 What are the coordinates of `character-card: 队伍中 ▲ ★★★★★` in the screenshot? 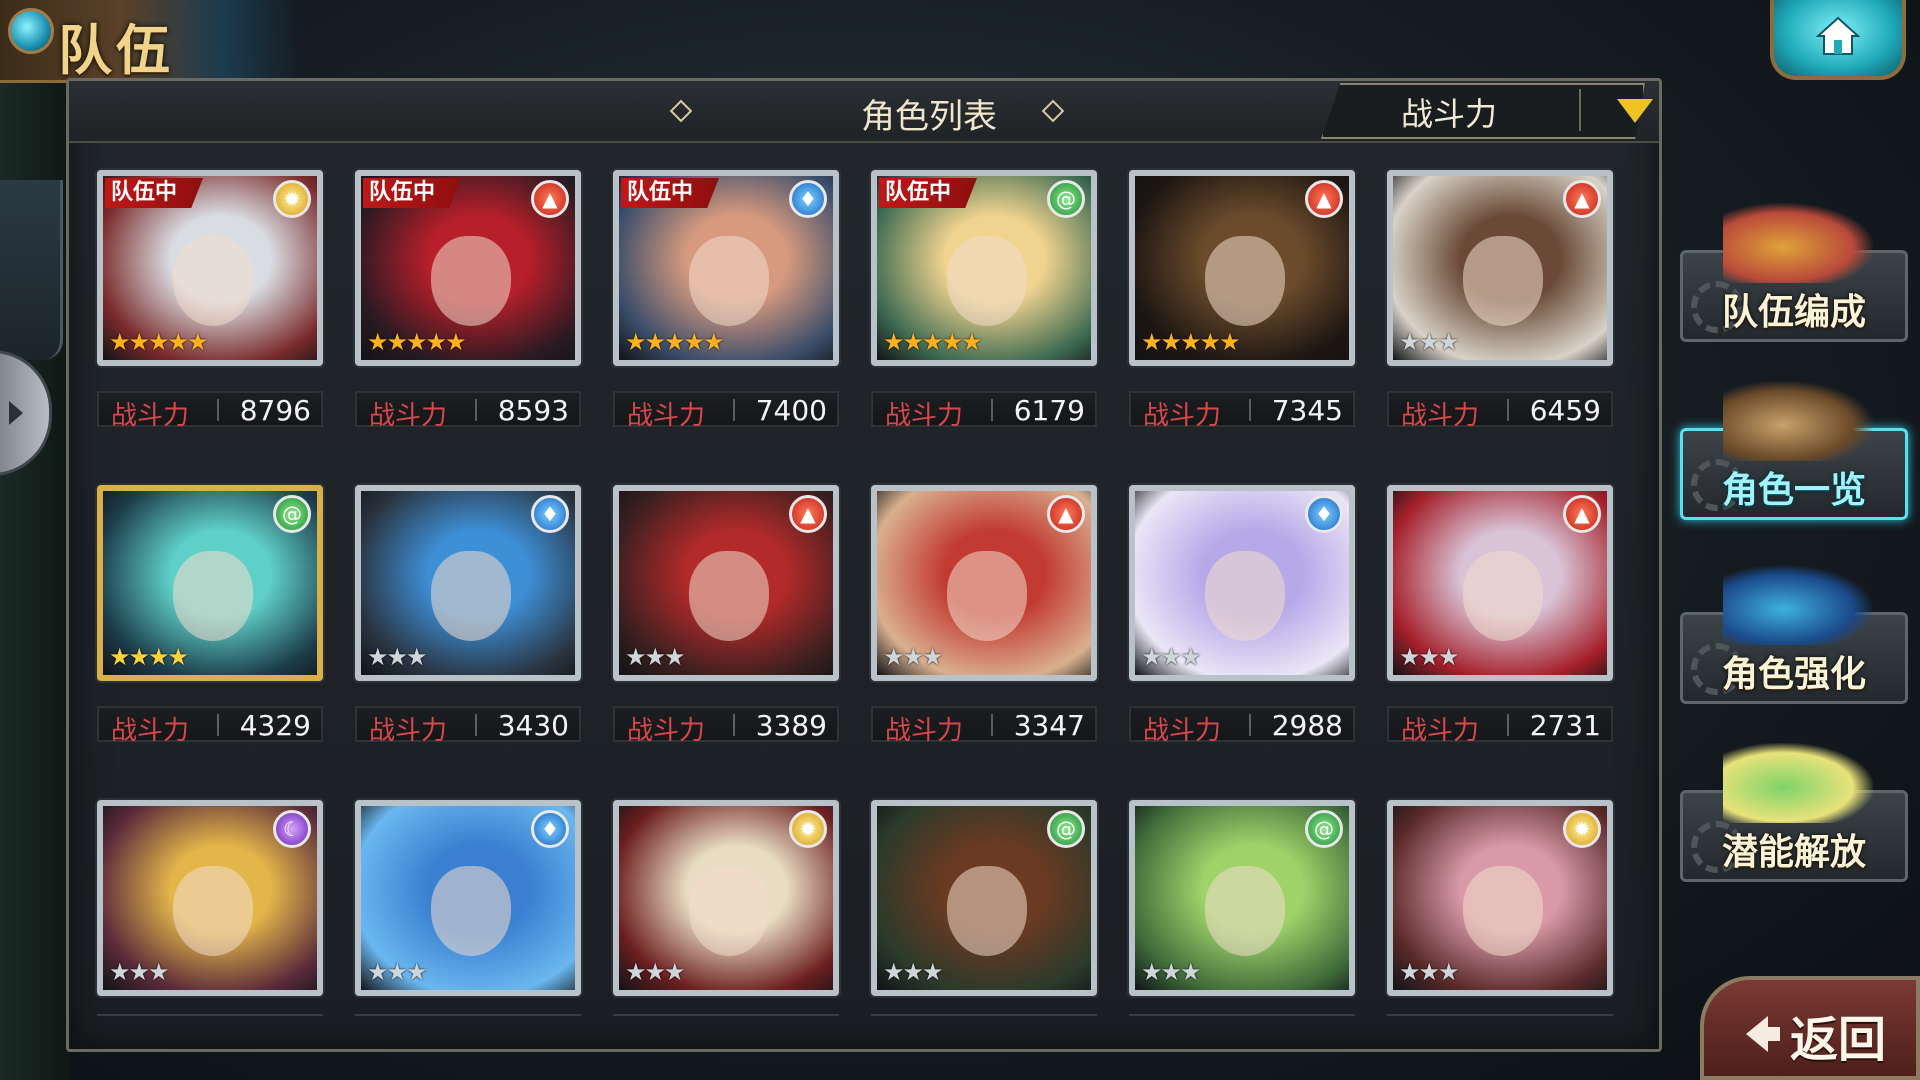 It's located at (468, 268).